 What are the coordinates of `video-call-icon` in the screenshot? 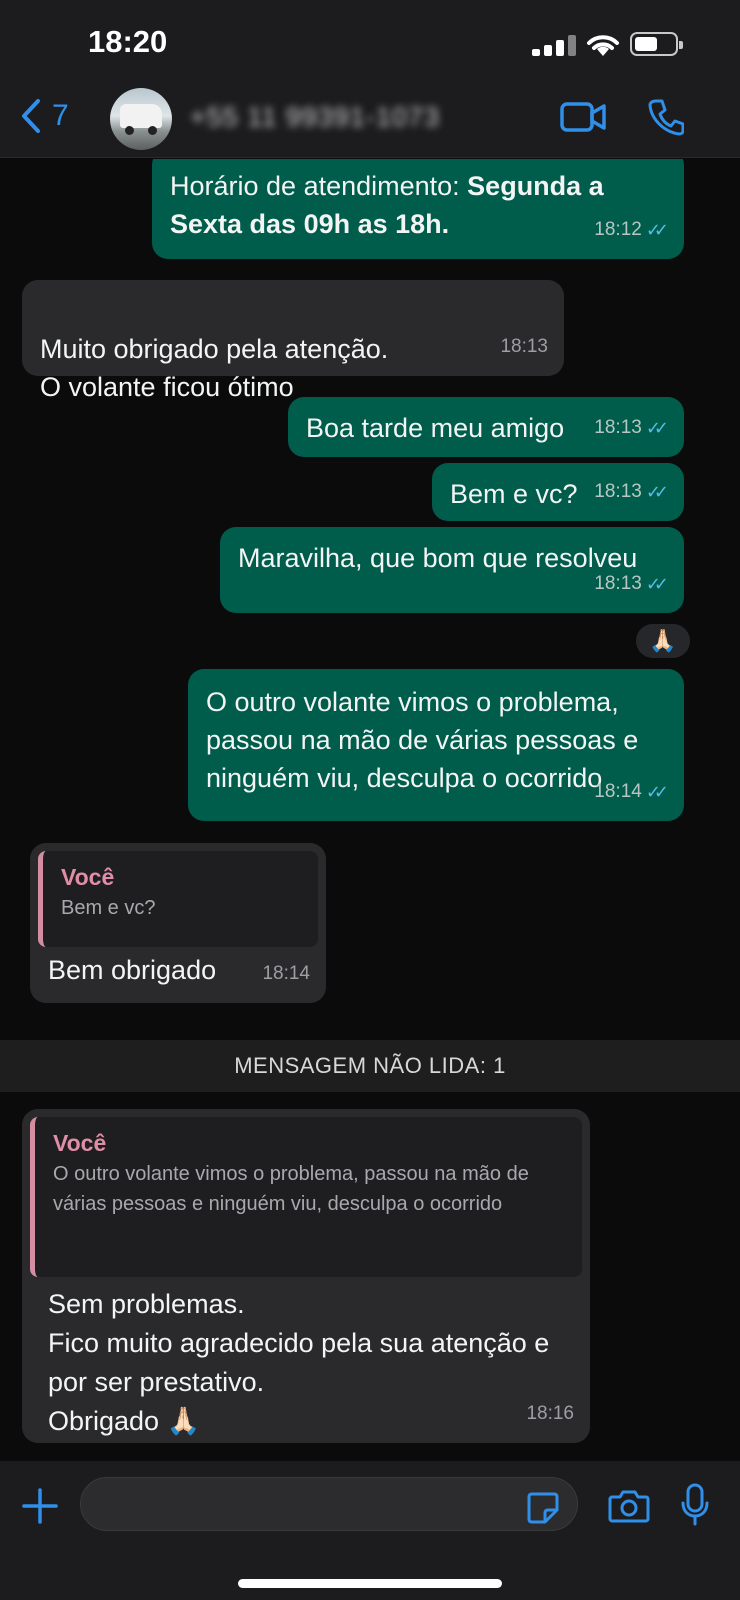 It's located at (583, 117).